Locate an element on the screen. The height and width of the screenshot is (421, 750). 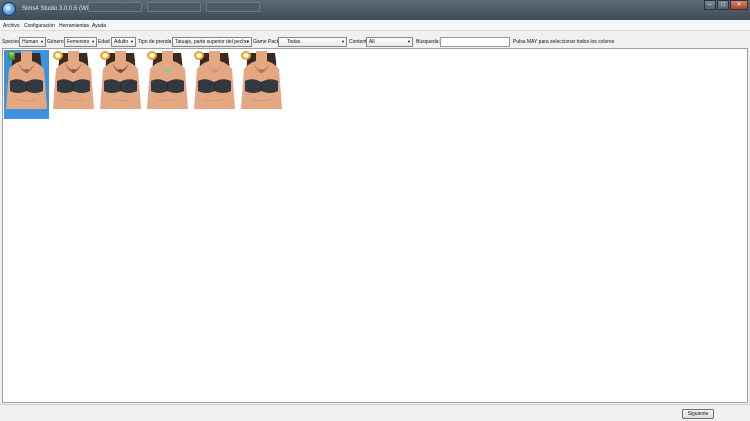
species-value: Human is located at coordinates (30, 42).